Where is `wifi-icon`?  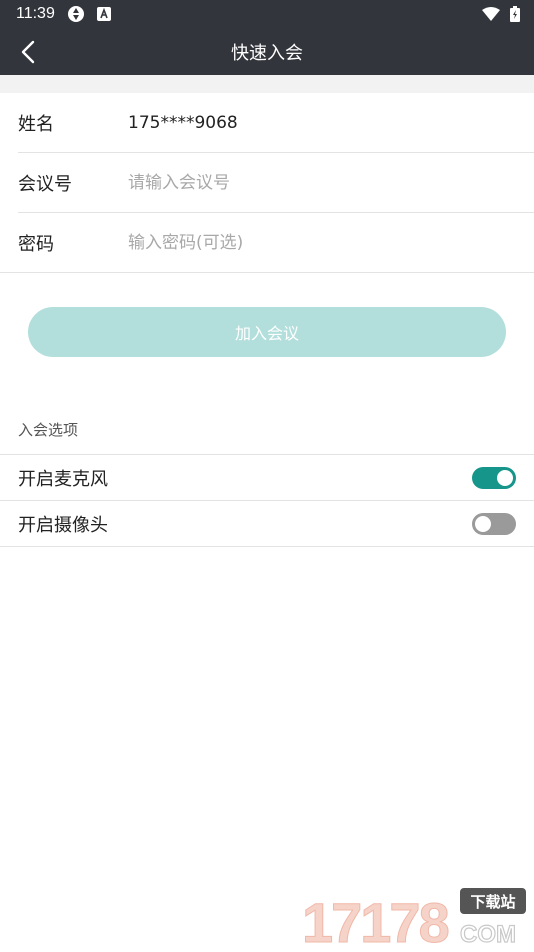
wifi-icon is located at coordinates (491, 14).